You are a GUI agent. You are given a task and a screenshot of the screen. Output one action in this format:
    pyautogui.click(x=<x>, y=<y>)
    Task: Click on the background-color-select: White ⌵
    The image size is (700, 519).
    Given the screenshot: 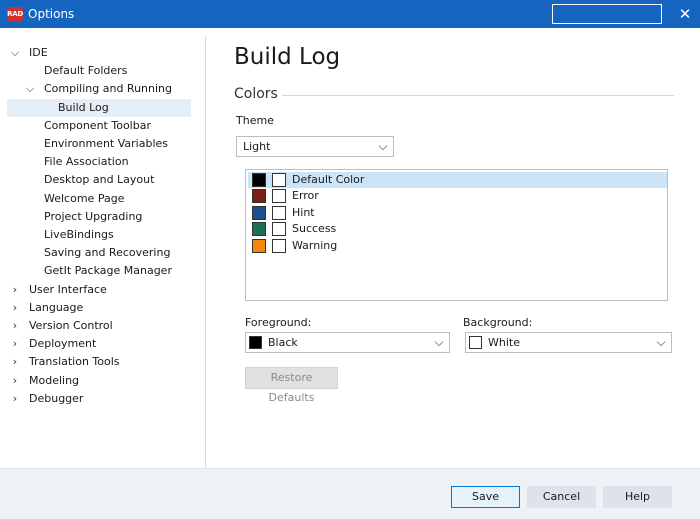 What is the action you would take?
    pyautogui.click(x=568, y=342)
    